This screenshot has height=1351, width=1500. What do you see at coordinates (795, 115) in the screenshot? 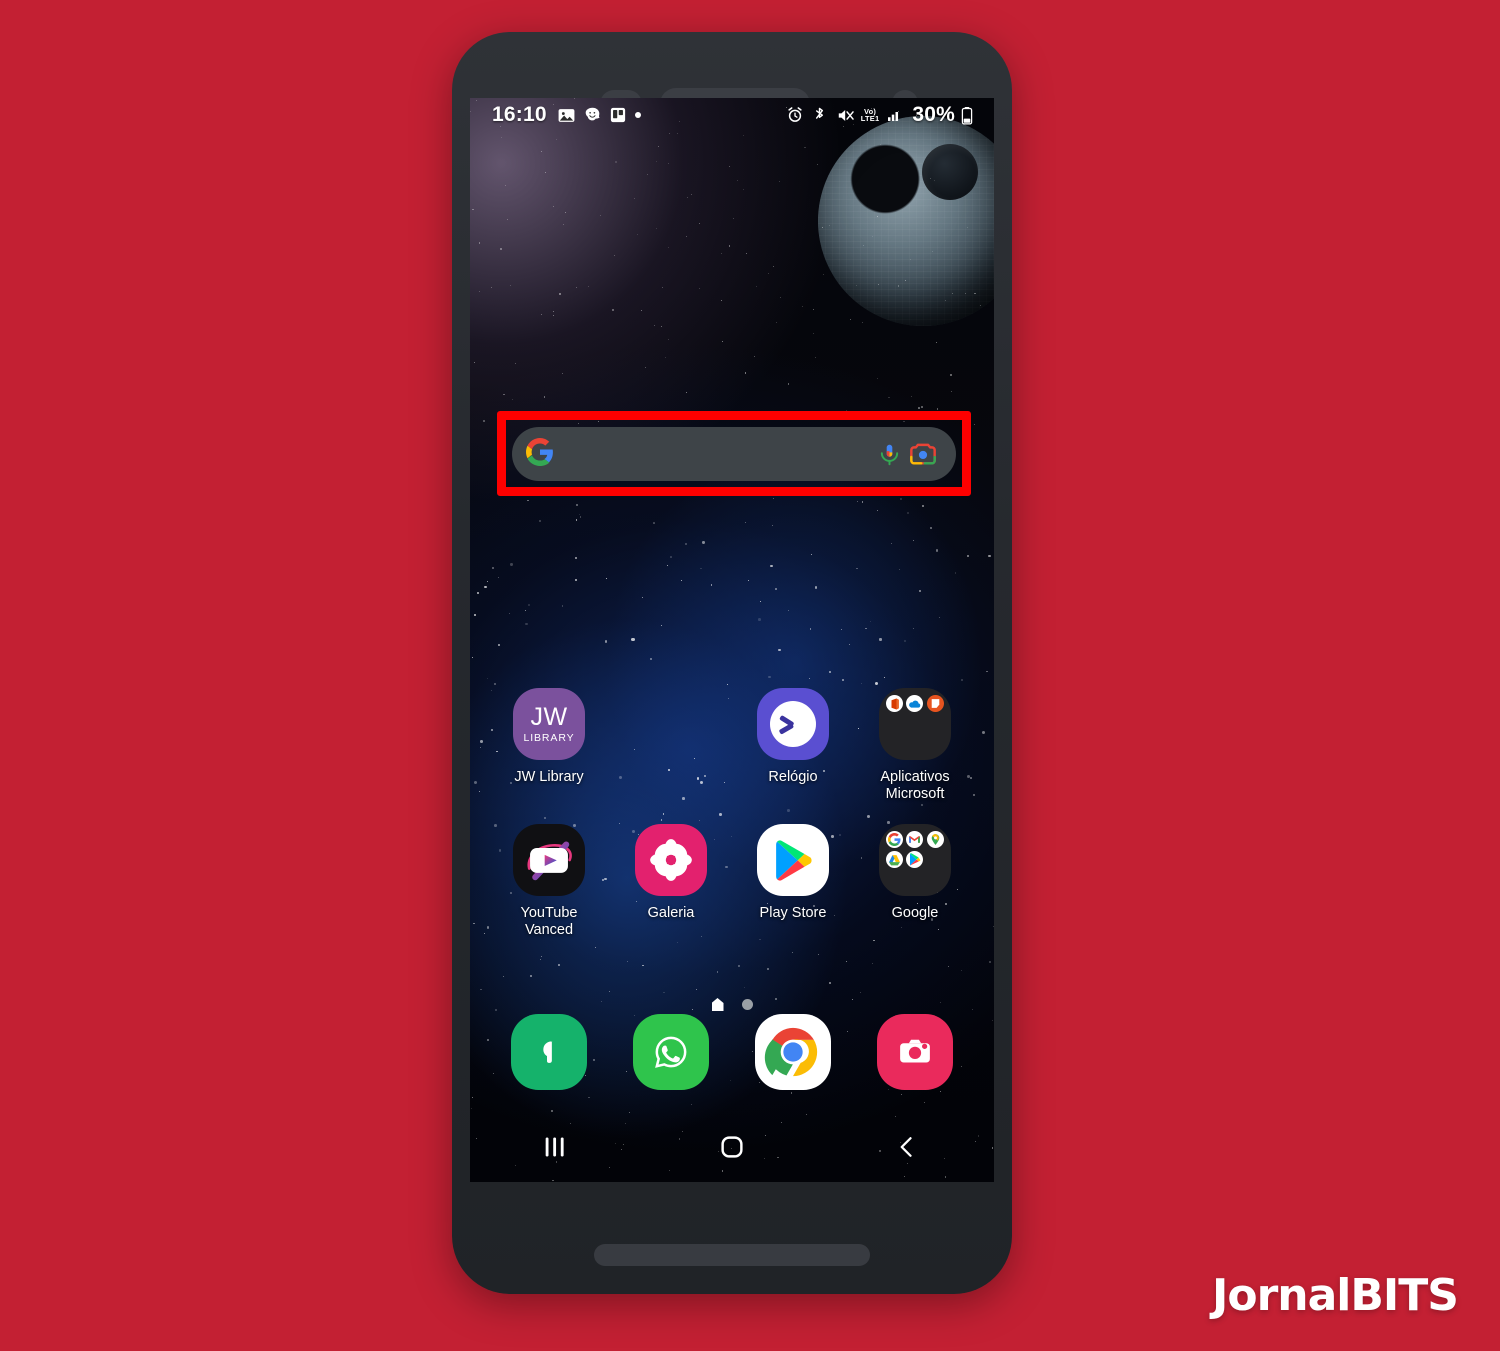
I see `alarm-icon` at bounding box center [795, 115].